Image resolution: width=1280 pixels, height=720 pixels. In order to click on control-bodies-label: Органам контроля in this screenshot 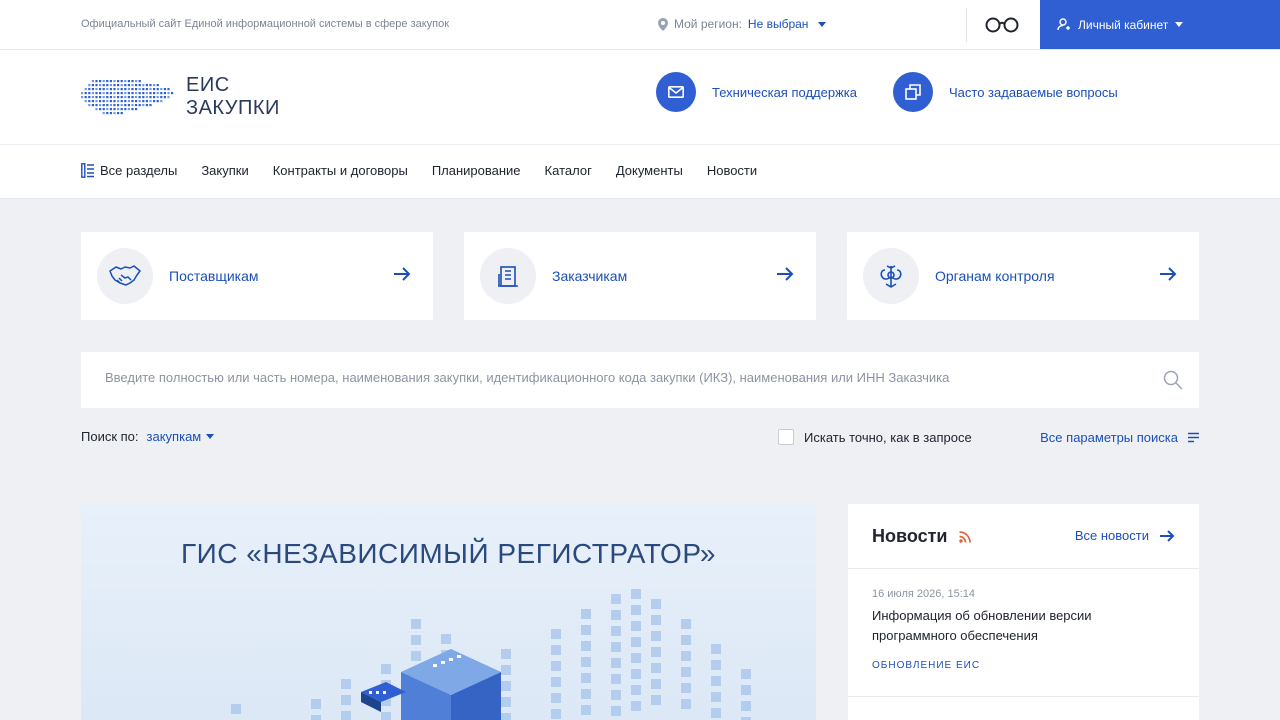, I will do `click(995, 276)`.